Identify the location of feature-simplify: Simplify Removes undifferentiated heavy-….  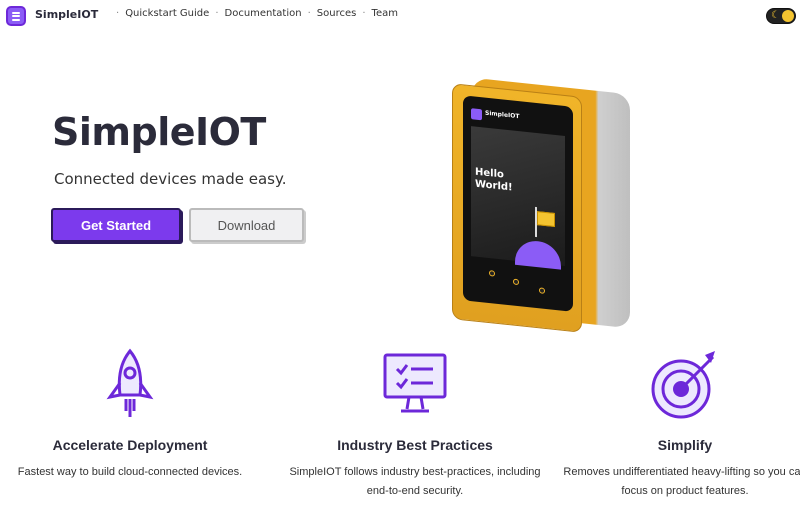
(677, 423).